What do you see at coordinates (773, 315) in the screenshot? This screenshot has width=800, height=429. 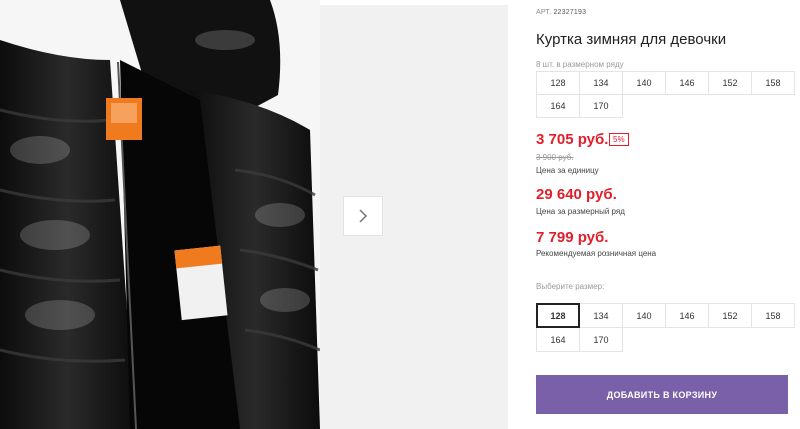 I see `size-option: 158` at bounding box center [773, 315].